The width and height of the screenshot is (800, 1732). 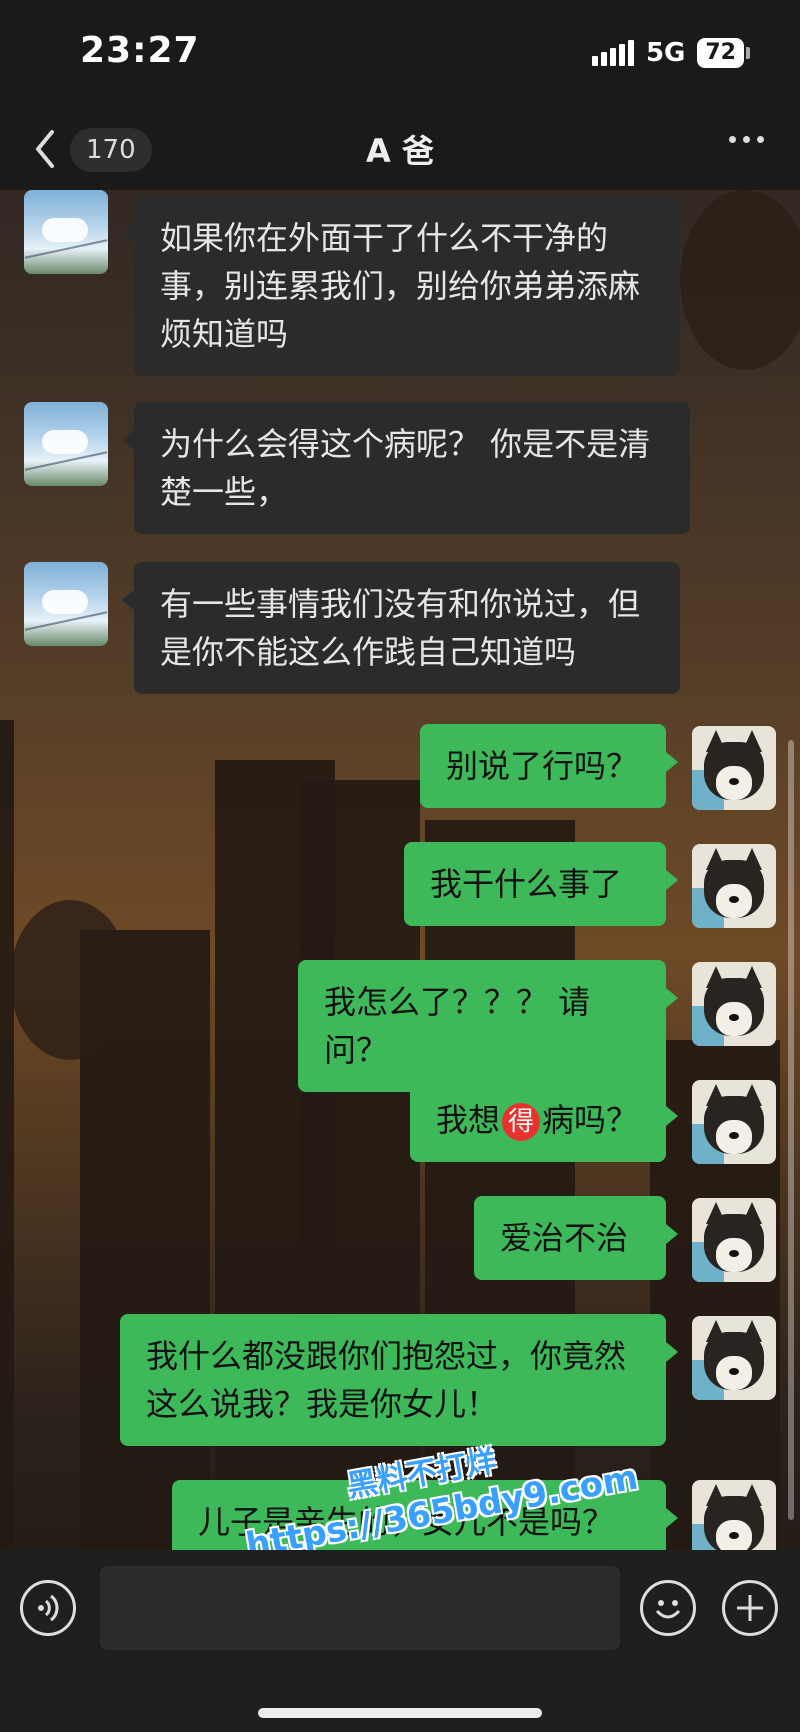 What do you see at coordinates (576, 1238) in the screenshot?
I see `outgoing-message: 爱治不治` at bounding box center [576, 1238].